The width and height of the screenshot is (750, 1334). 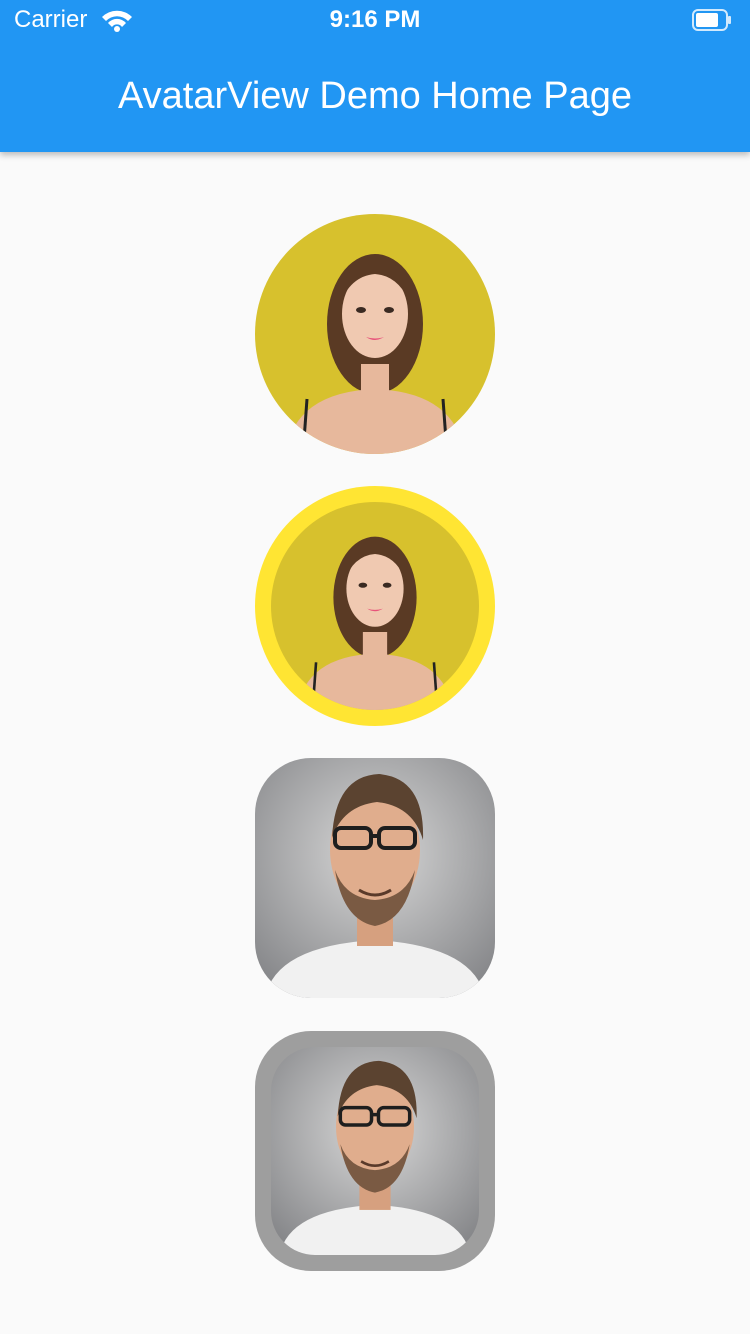 I want to click on avatar-circle-woman, so click(x=375, y=334).